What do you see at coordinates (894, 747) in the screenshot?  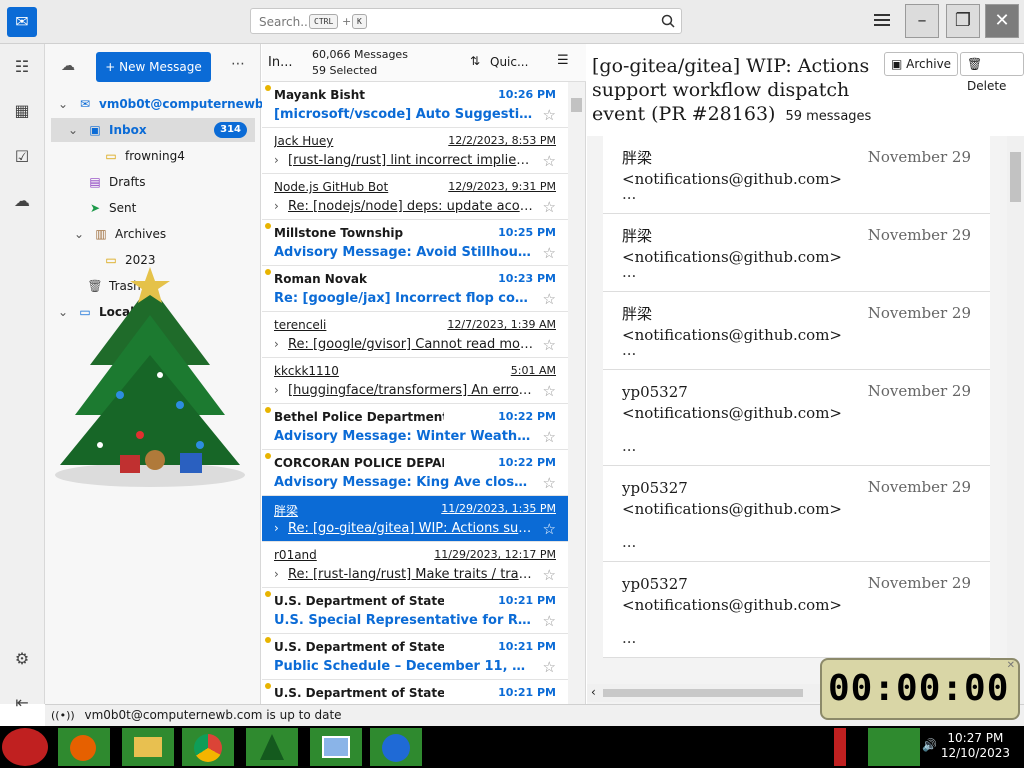 I see `tray-network-icon` at bounding box center [894, 747].